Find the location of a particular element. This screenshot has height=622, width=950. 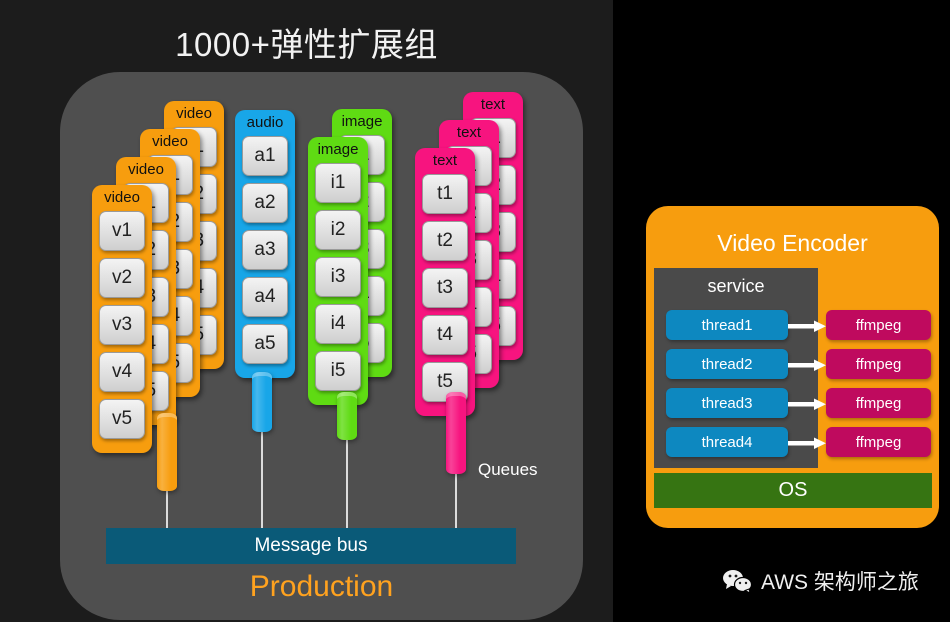

message-chip: v5 is located at coordinates (122, 419).